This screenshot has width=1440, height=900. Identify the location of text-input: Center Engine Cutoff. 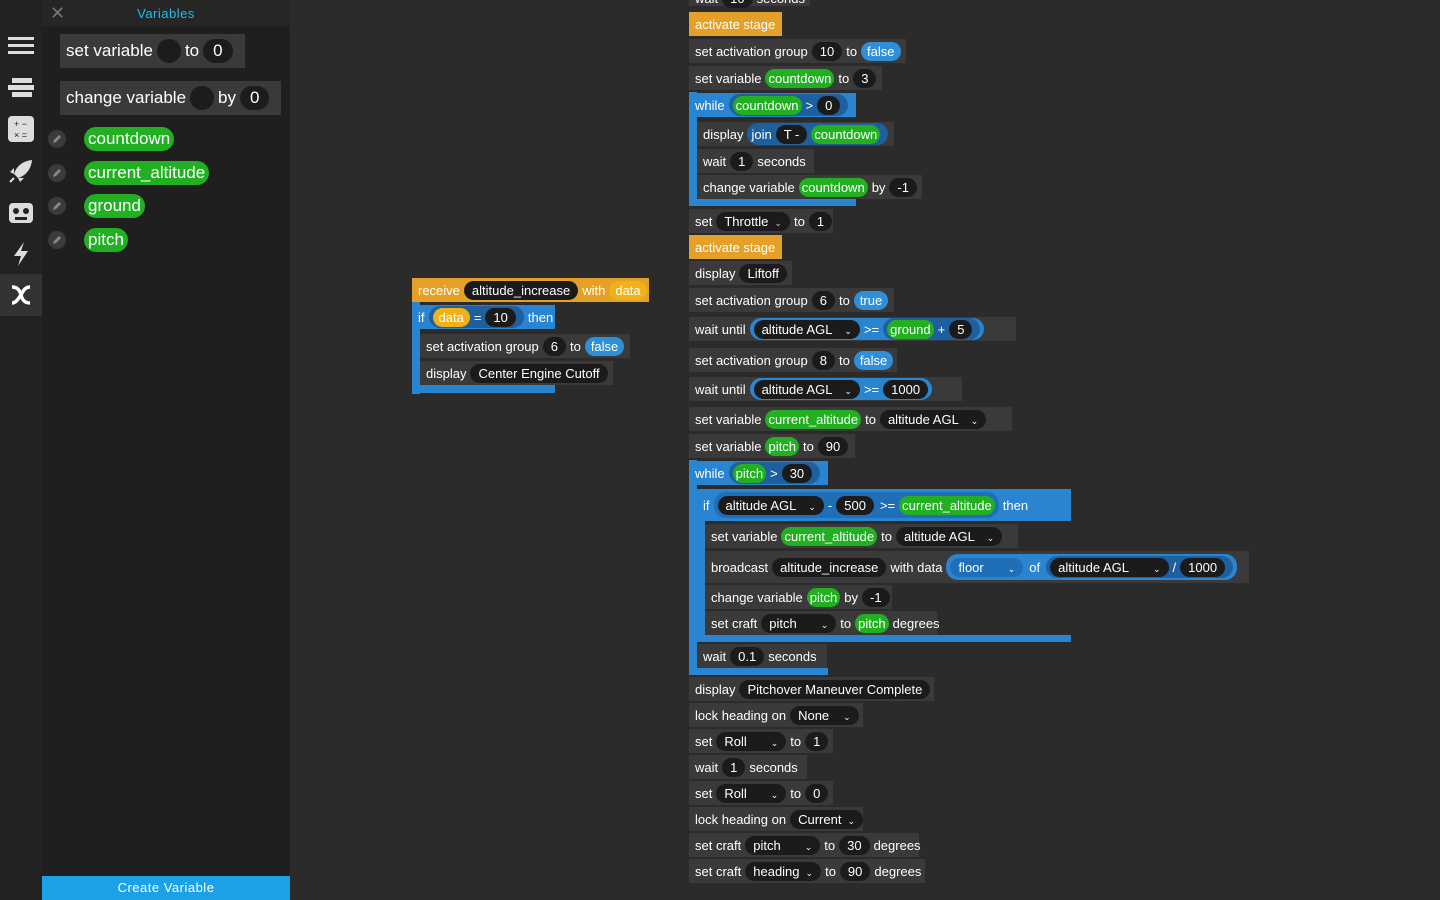
(539, 373).